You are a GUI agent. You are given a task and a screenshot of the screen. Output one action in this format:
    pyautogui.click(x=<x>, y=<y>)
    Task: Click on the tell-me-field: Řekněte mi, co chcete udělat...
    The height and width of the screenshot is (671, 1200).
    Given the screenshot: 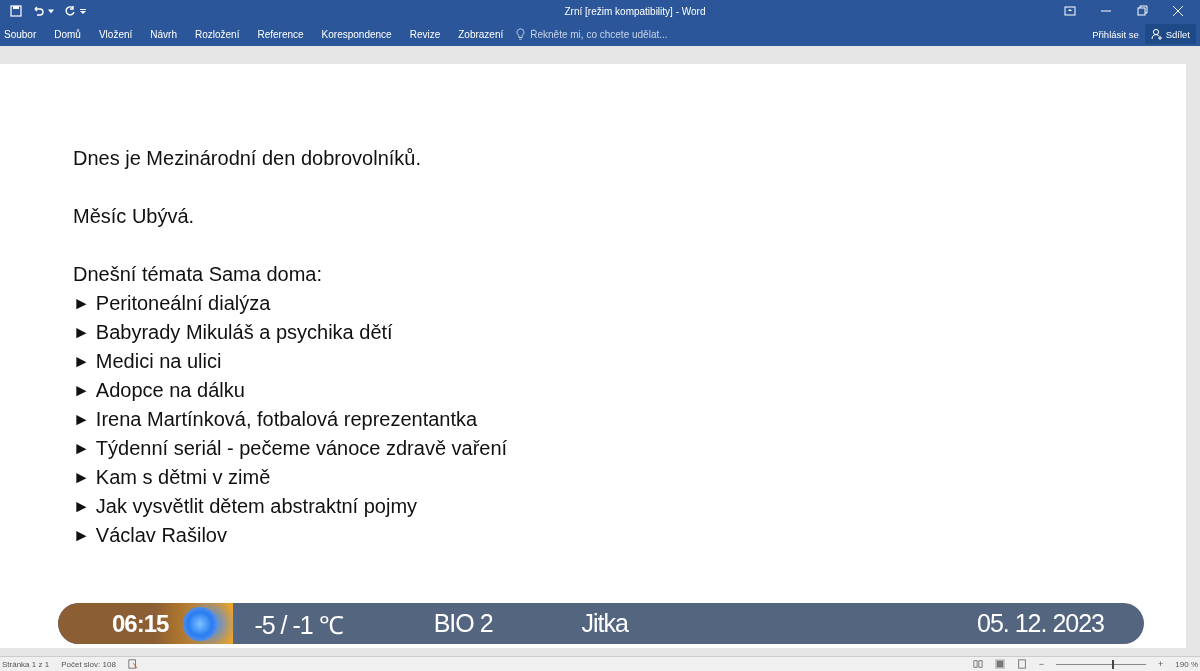 What is the action you would take?
    pyautogui.click(x=609, y=34)
    